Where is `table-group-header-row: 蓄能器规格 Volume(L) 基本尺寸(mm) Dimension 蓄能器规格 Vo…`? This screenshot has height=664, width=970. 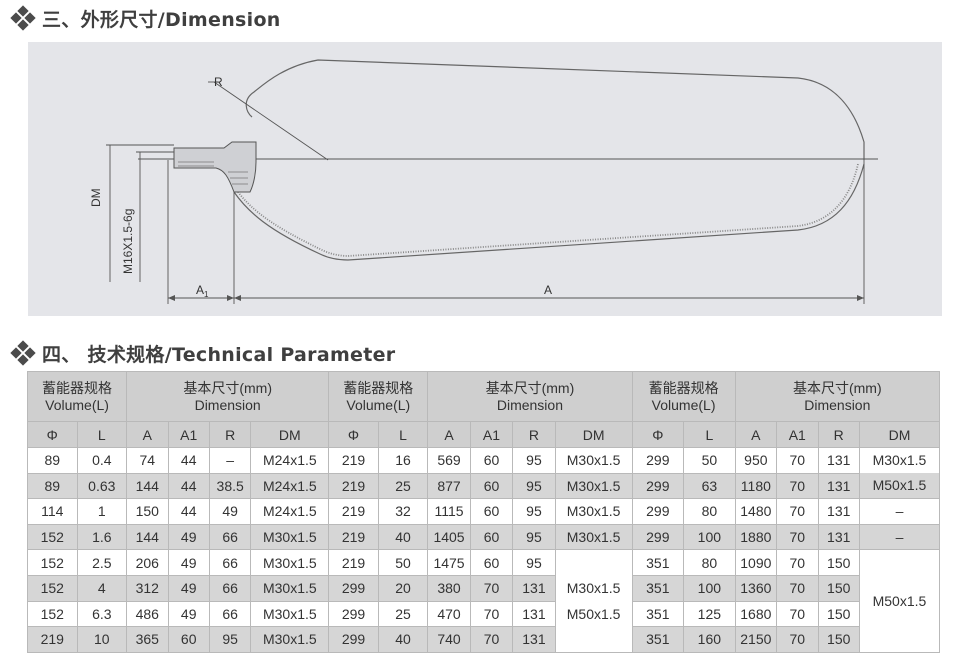
table-group-header-row: 蓄能器规格 Volume(L) 基本尺寸(mm) Dimension 蓄能器规格 Vo… is located at coordinates (483, 396).